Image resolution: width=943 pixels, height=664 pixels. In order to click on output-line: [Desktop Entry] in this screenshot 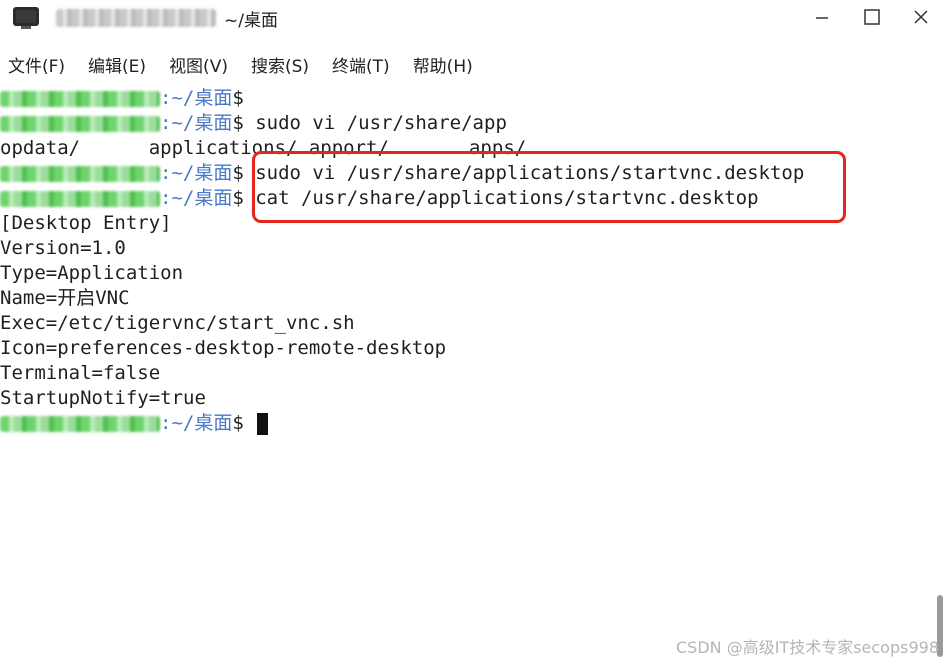, I will do `click(86, 223)`.